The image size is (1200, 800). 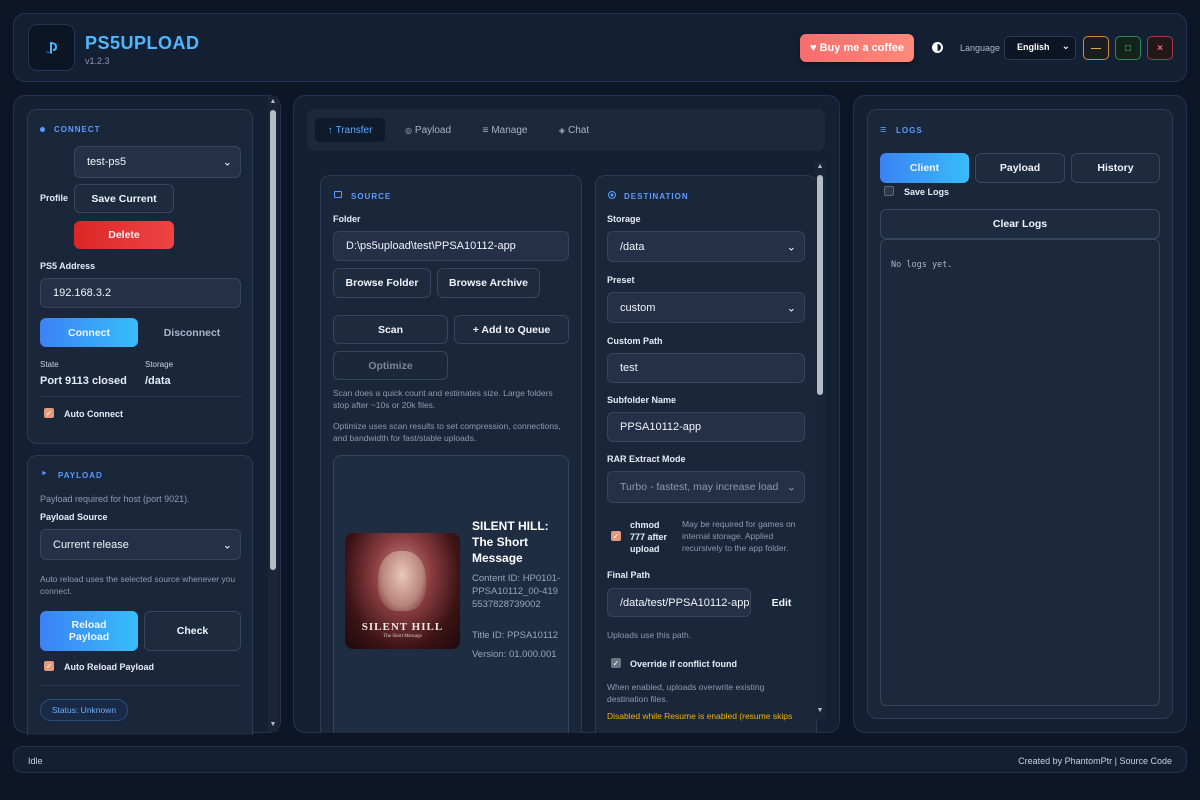 I want to click on playstation-icon, so click(x=51, y=47).